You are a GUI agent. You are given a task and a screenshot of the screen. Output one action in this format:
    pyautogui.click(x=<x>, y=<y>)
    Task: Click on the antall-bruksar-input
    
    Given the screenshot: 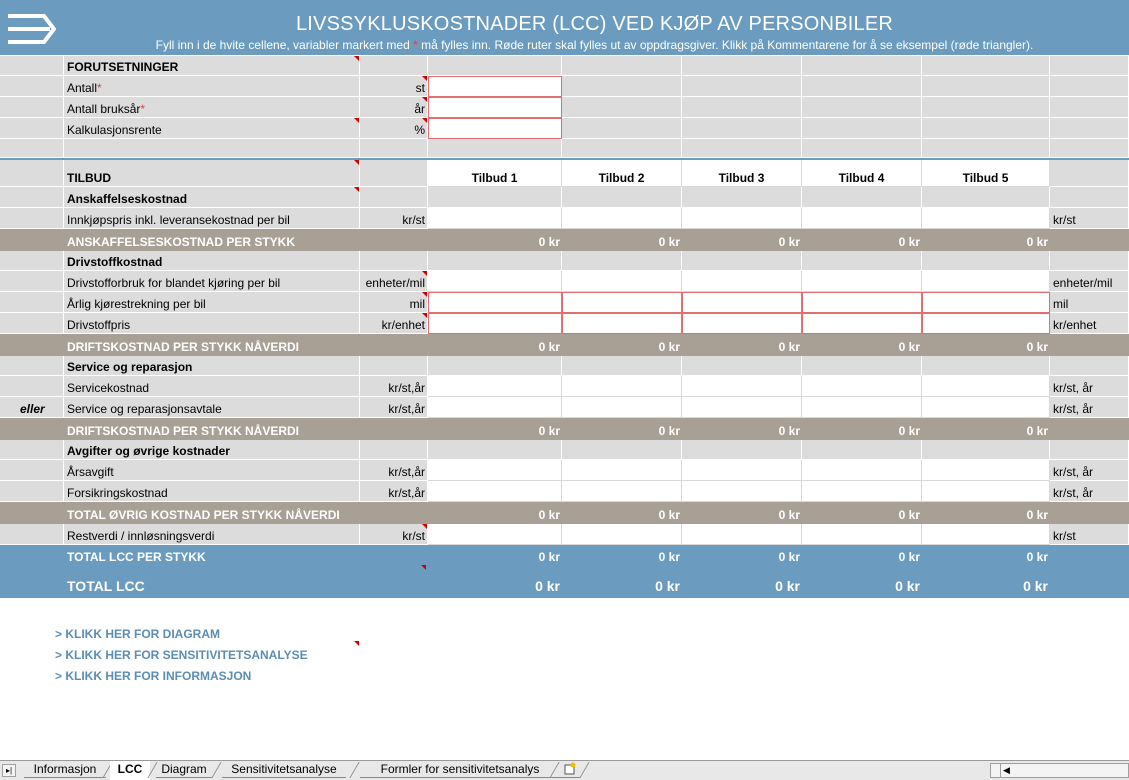 What is the action you would take?
    pyautogui.click(x=495, y=107)
    